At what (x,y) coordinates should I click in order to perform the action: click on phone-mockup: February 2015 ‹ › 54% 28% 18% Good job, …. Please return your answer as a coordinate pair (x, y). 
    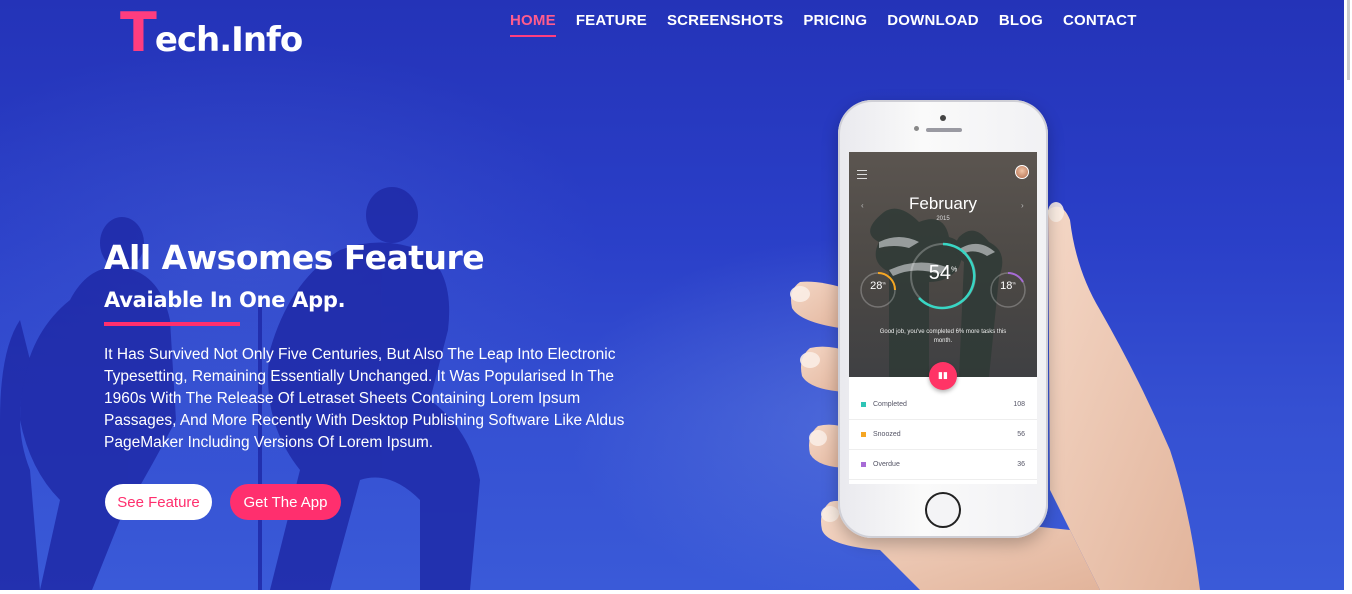
    Looking at the image, I should click on (943, 319).